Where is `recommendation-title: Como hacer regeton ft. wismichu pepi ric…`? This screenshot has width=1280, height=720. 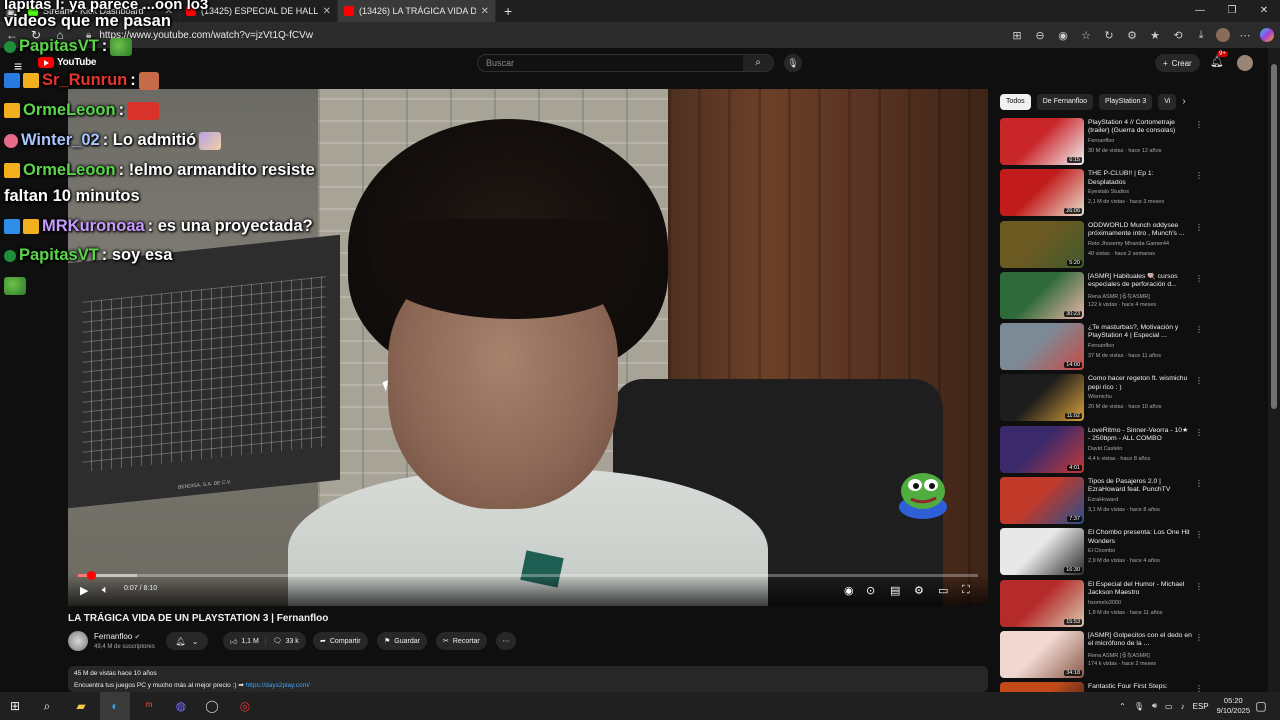
recommendation-title: Como hacer regeton ft. wismichu pepi ric… is located at coordinates (1140, 383).